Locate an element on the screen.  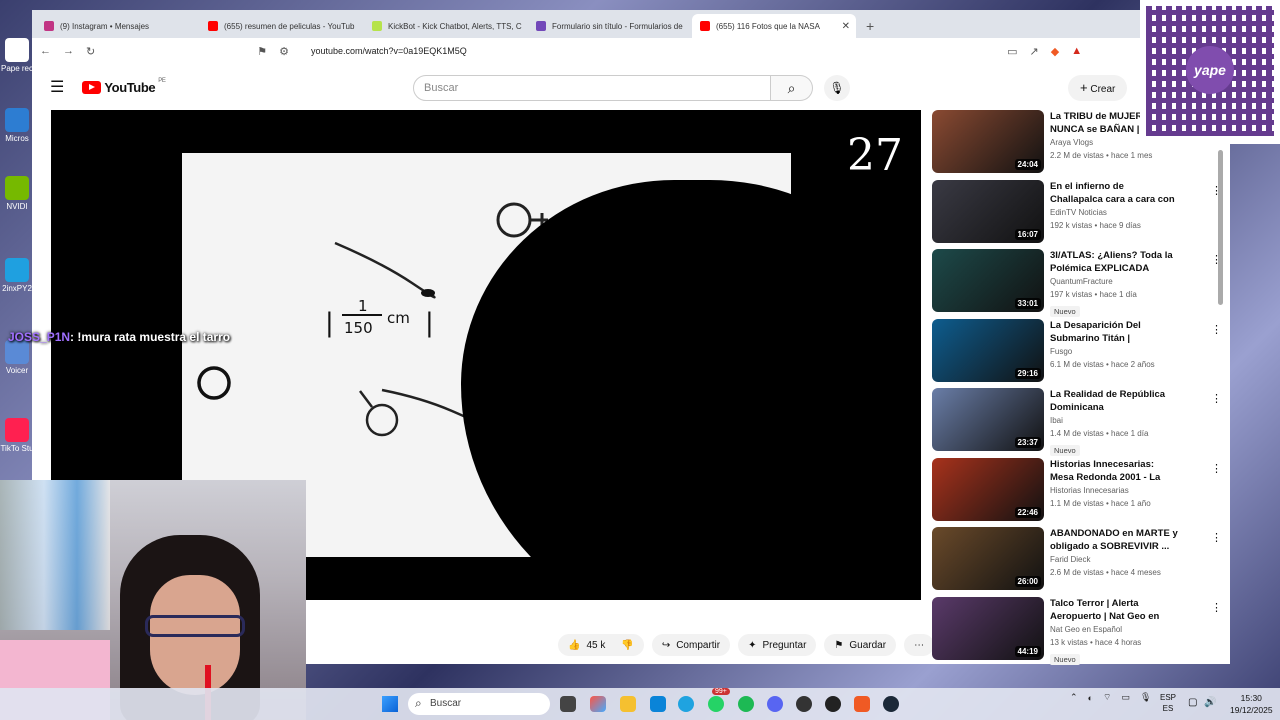
chevron-up-icon: ⌃ is located at coordinates (1074, 697).